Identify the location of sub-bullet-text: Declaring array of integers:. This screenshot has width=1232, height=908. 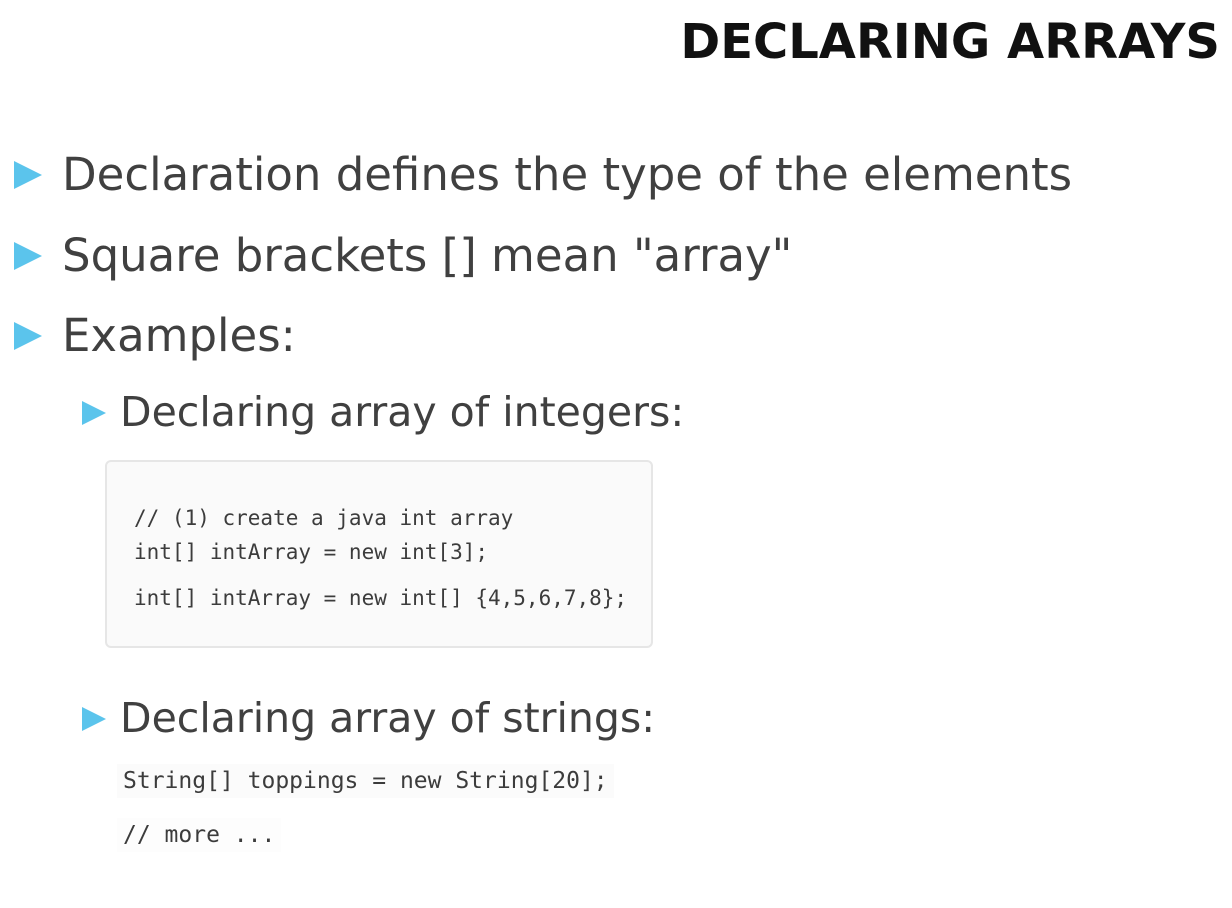
(402, 412).